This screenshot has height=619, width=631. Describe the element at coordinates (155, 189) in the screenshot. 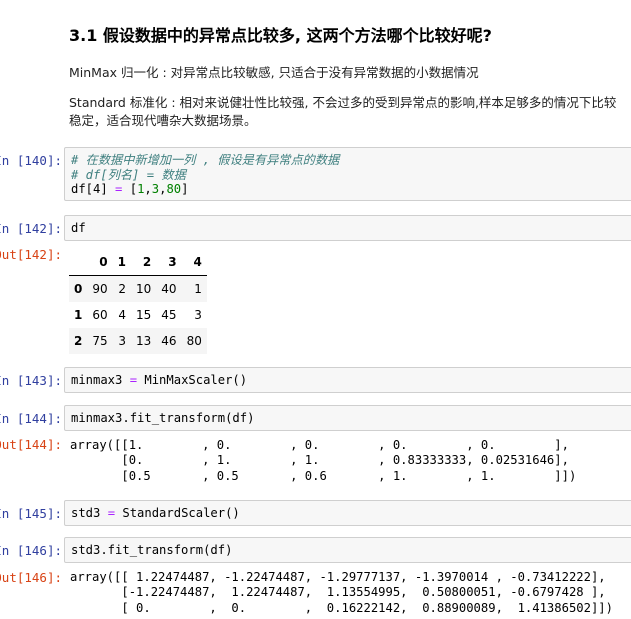

I see `code-number: 3` at that location.